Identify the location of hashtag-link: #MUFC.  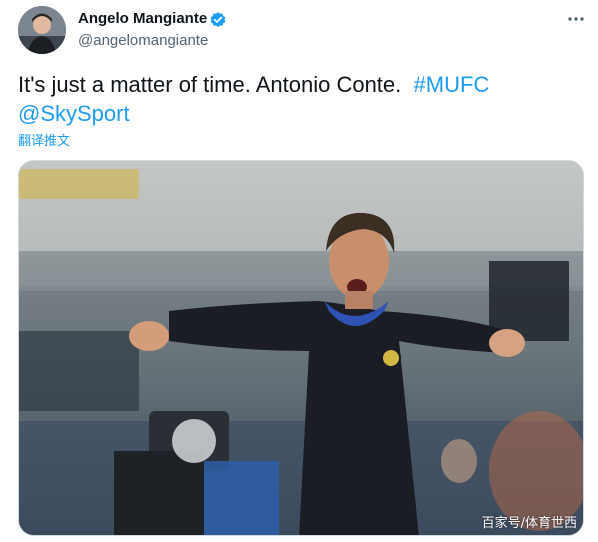
(452, 84).